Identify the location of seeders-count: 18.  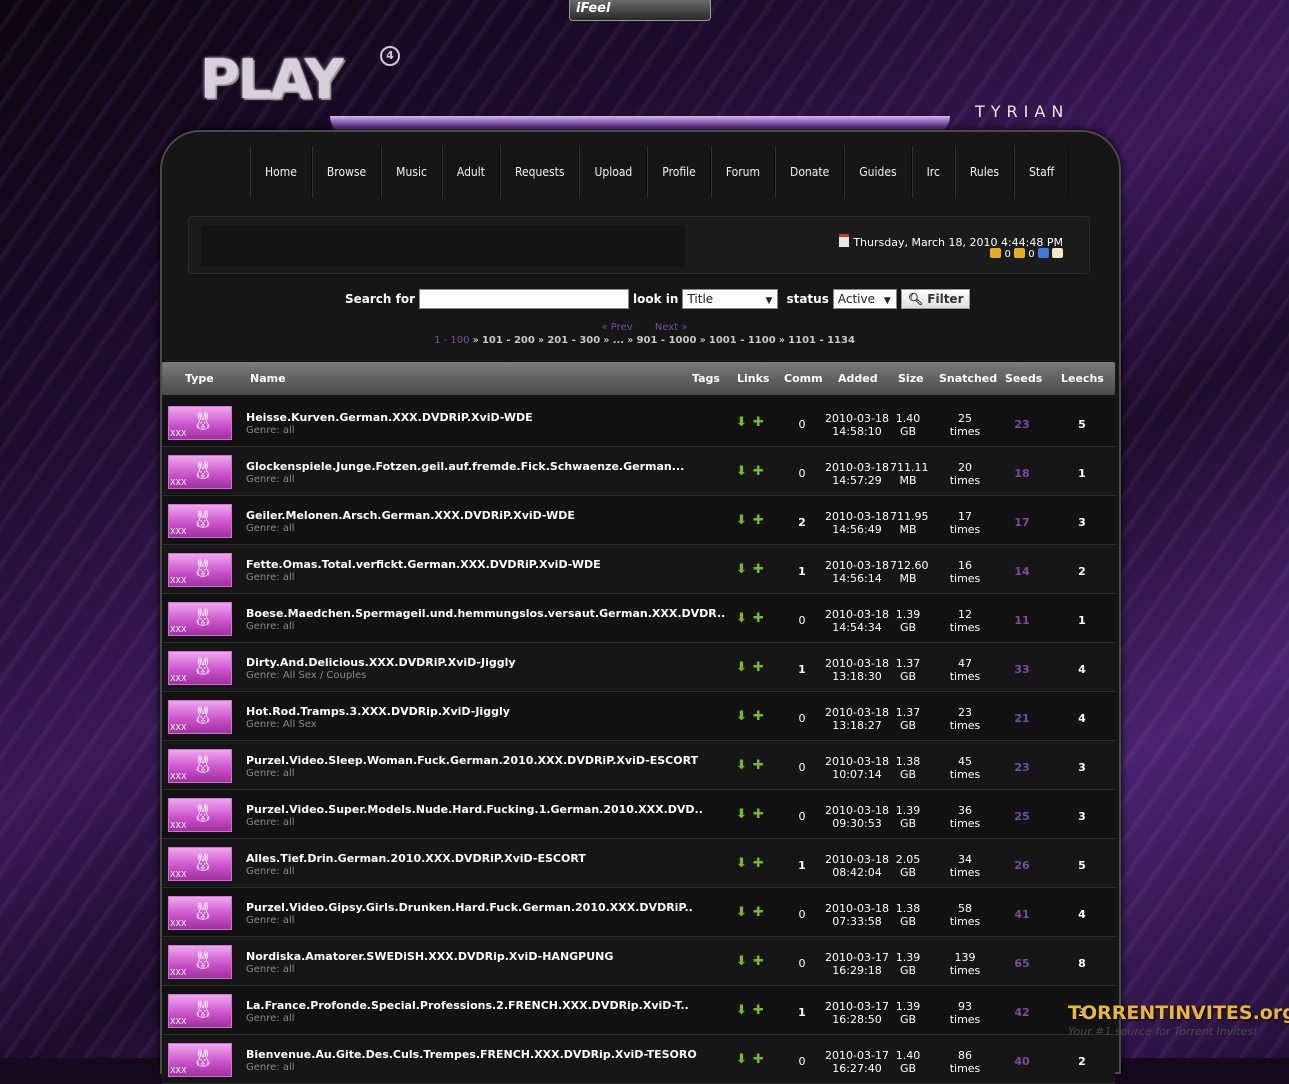
(1022, 473).